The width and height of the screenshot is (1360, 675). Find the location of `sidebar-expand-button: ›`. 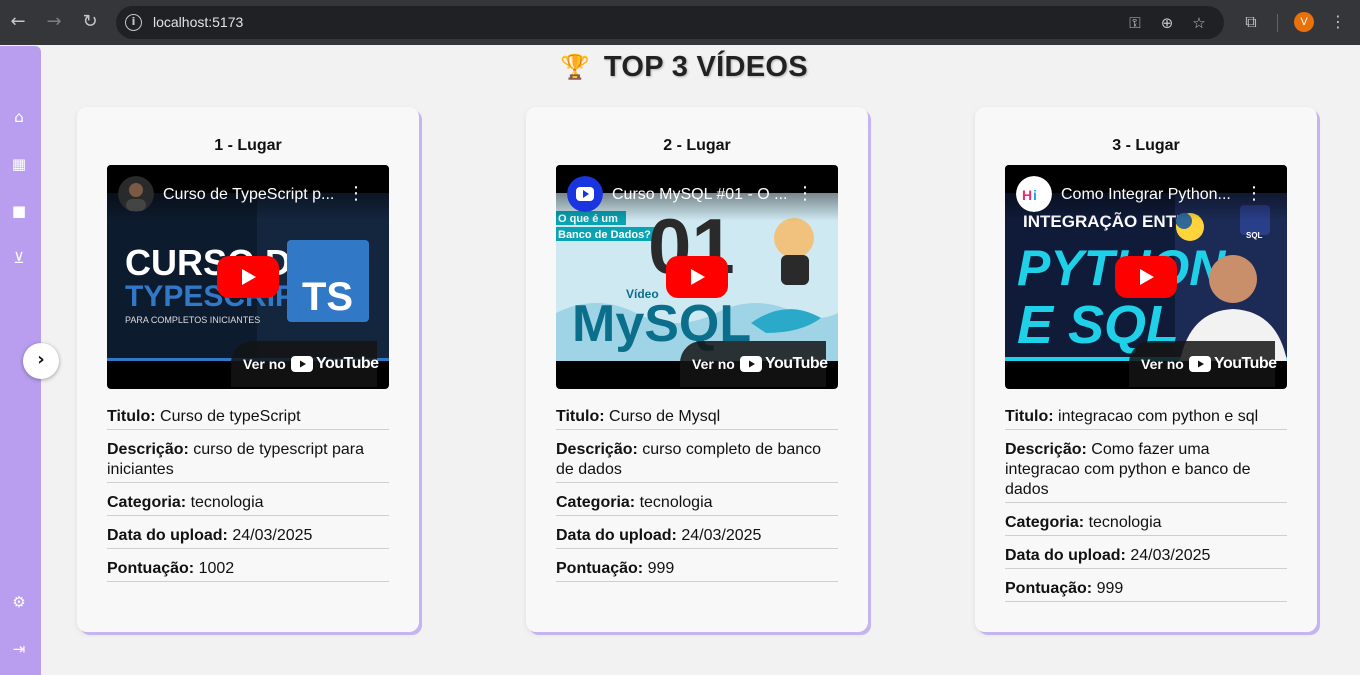

sidebar-expand-button: › is located at coordinates (41, 361).